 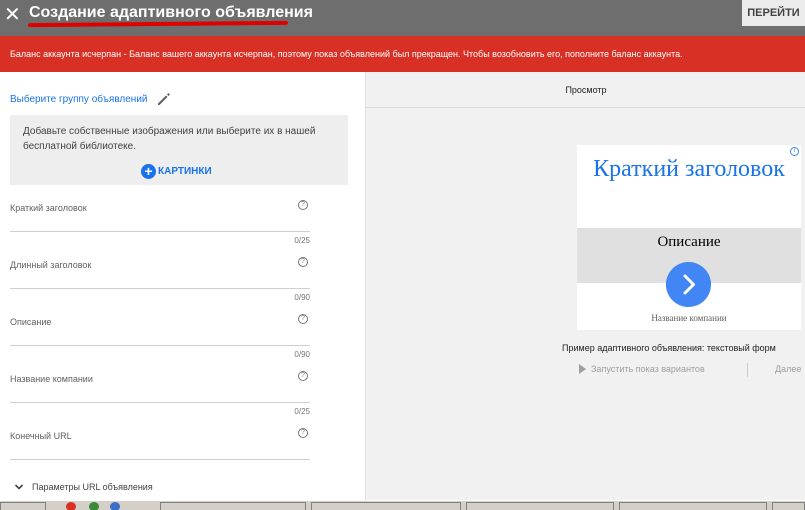 I want to click on next-button: Далее, so click(x=788, y=369).